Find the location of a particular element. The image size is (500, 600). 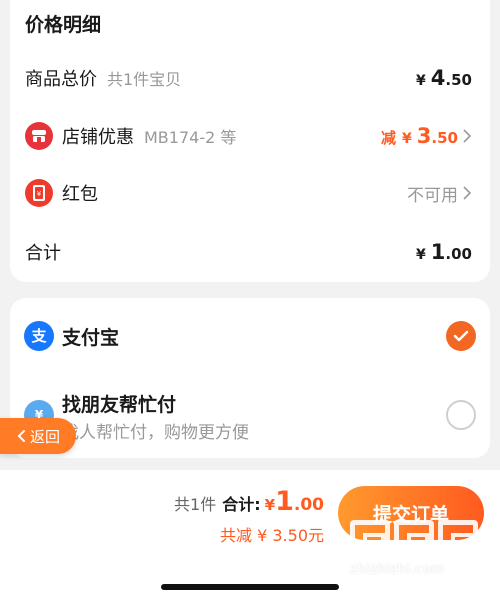

item-count: 共1件 is located at coordinates (195, 504).